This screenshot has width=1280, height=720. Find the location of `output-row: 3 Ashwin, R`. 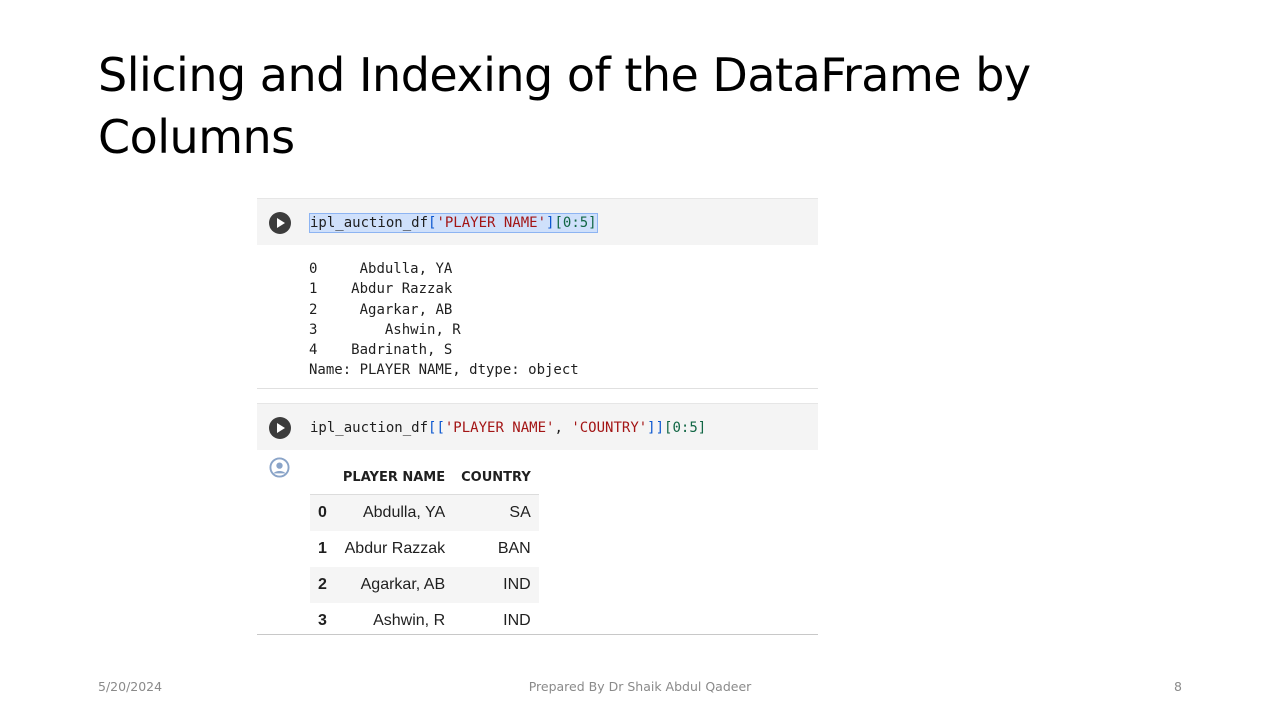

output-row: 3 Ashwin, R is located at coordinates (444, 330).